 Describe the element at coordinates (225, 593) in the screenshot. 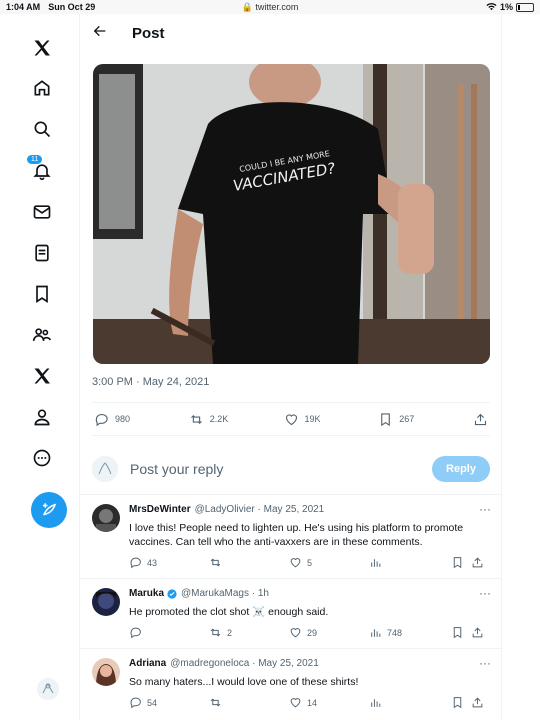

I see `commenter-handle: @MarukaMags · 1h` at that location.